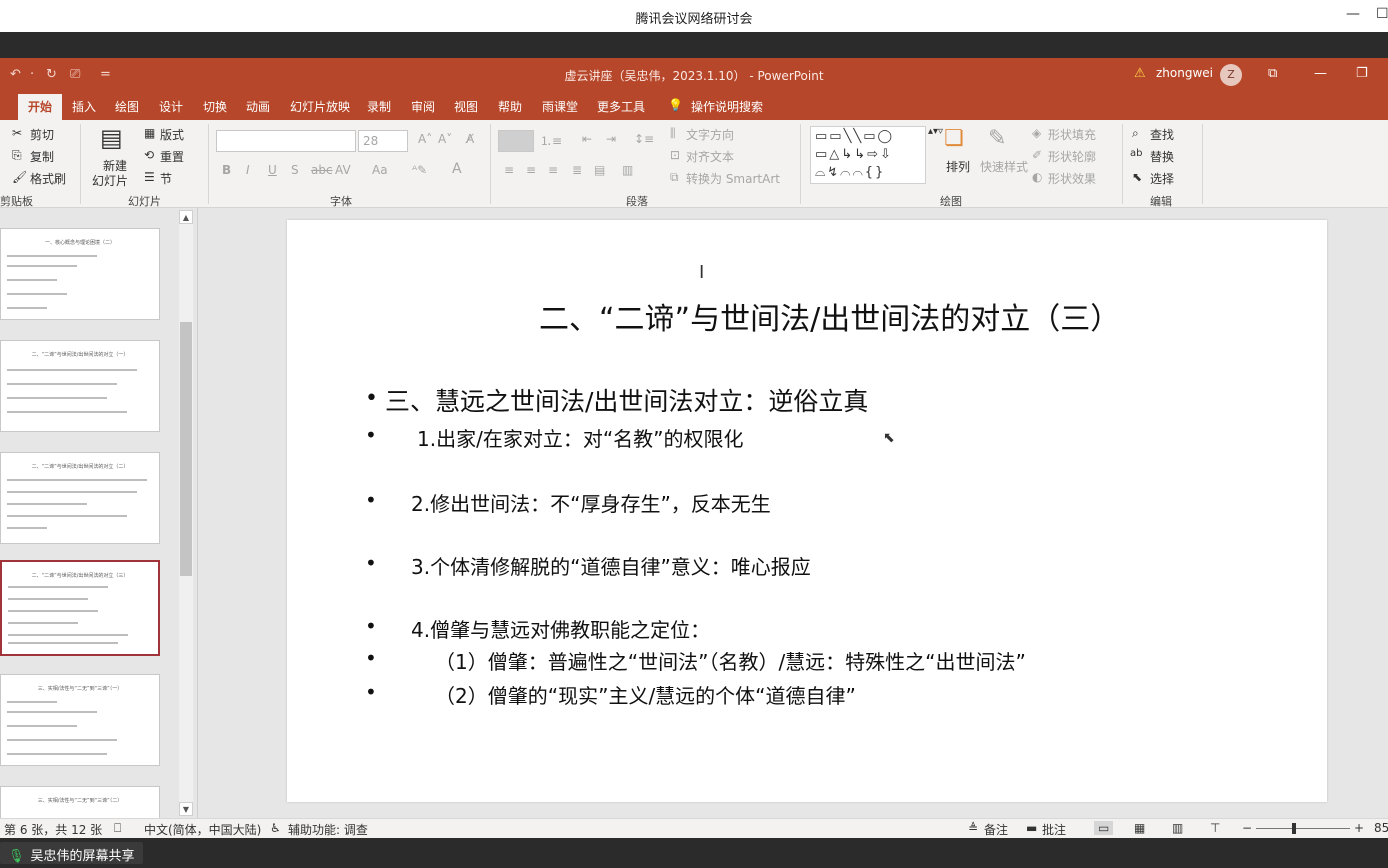  What do you see at coordinates (675, 155) in the screenshot?
I see `align-text-icon: ⊡` at bounding box center [675, 155].